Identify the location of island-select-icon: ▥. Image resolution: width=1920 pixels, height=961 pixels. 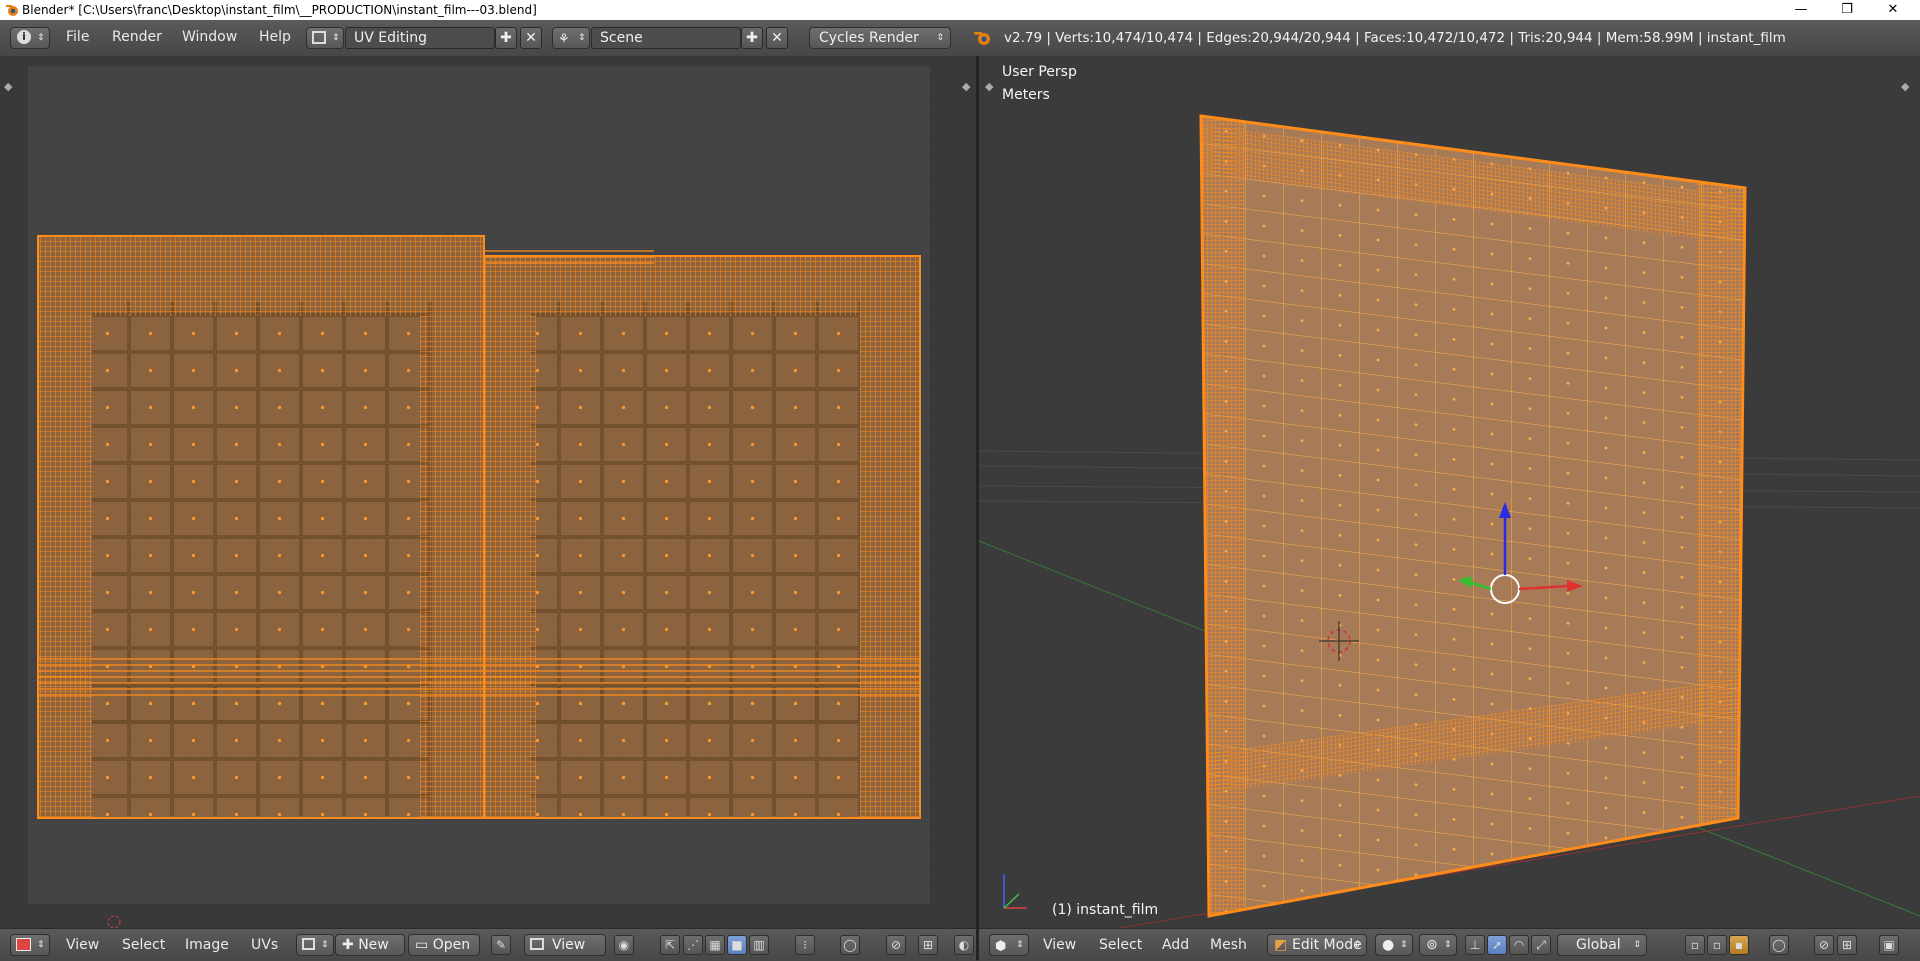
(759, 945).